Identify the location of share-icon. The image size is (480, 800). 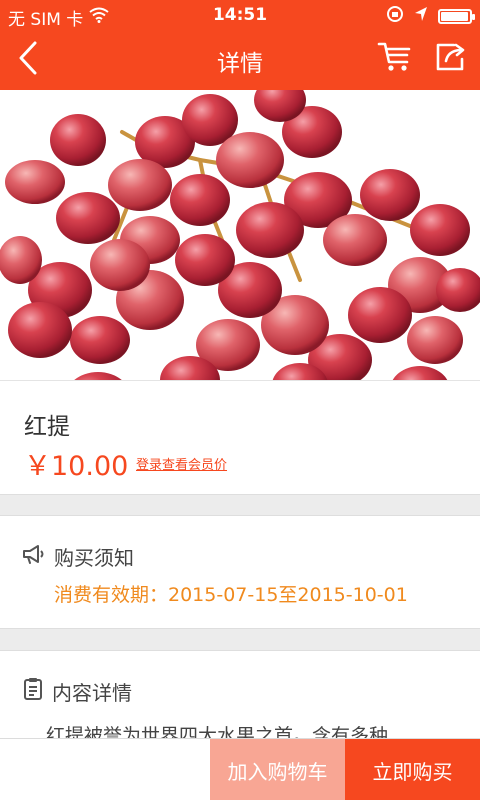
(451, 59).